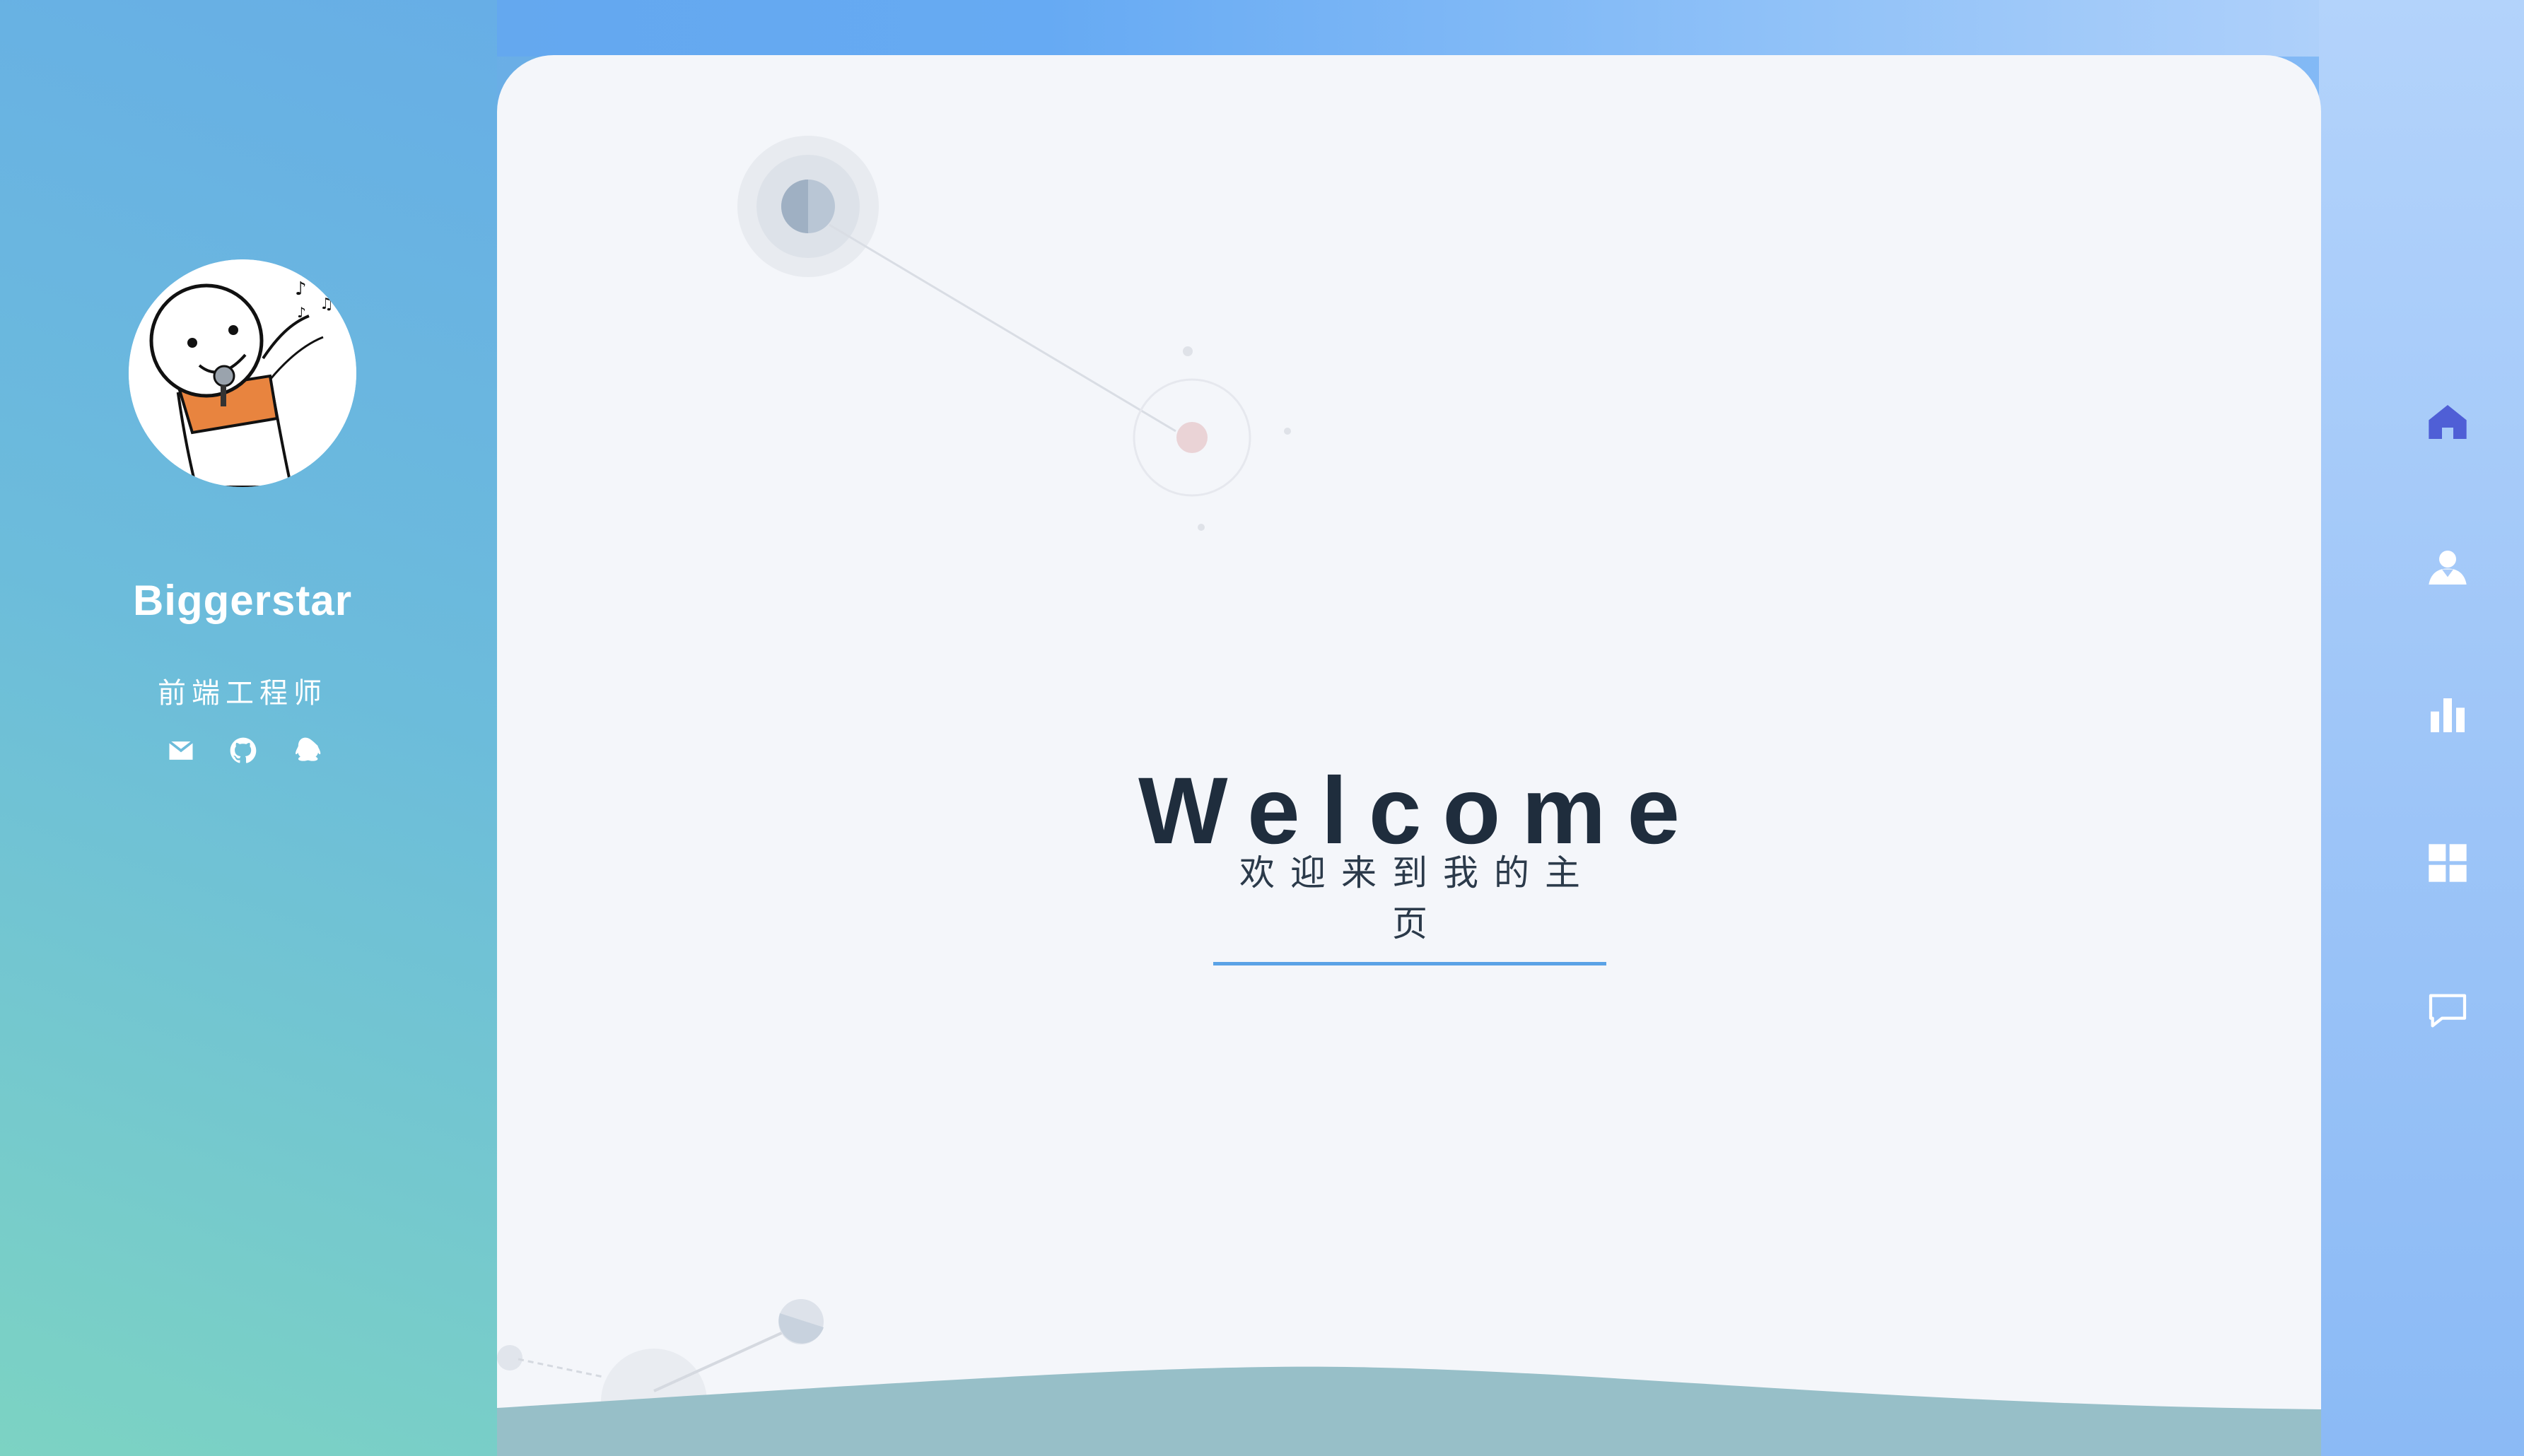 This screenshot has width=2524, height=1456. Describe the element at coordinates (305, 751) in the screenshot. I see `qq-icon` at that location.